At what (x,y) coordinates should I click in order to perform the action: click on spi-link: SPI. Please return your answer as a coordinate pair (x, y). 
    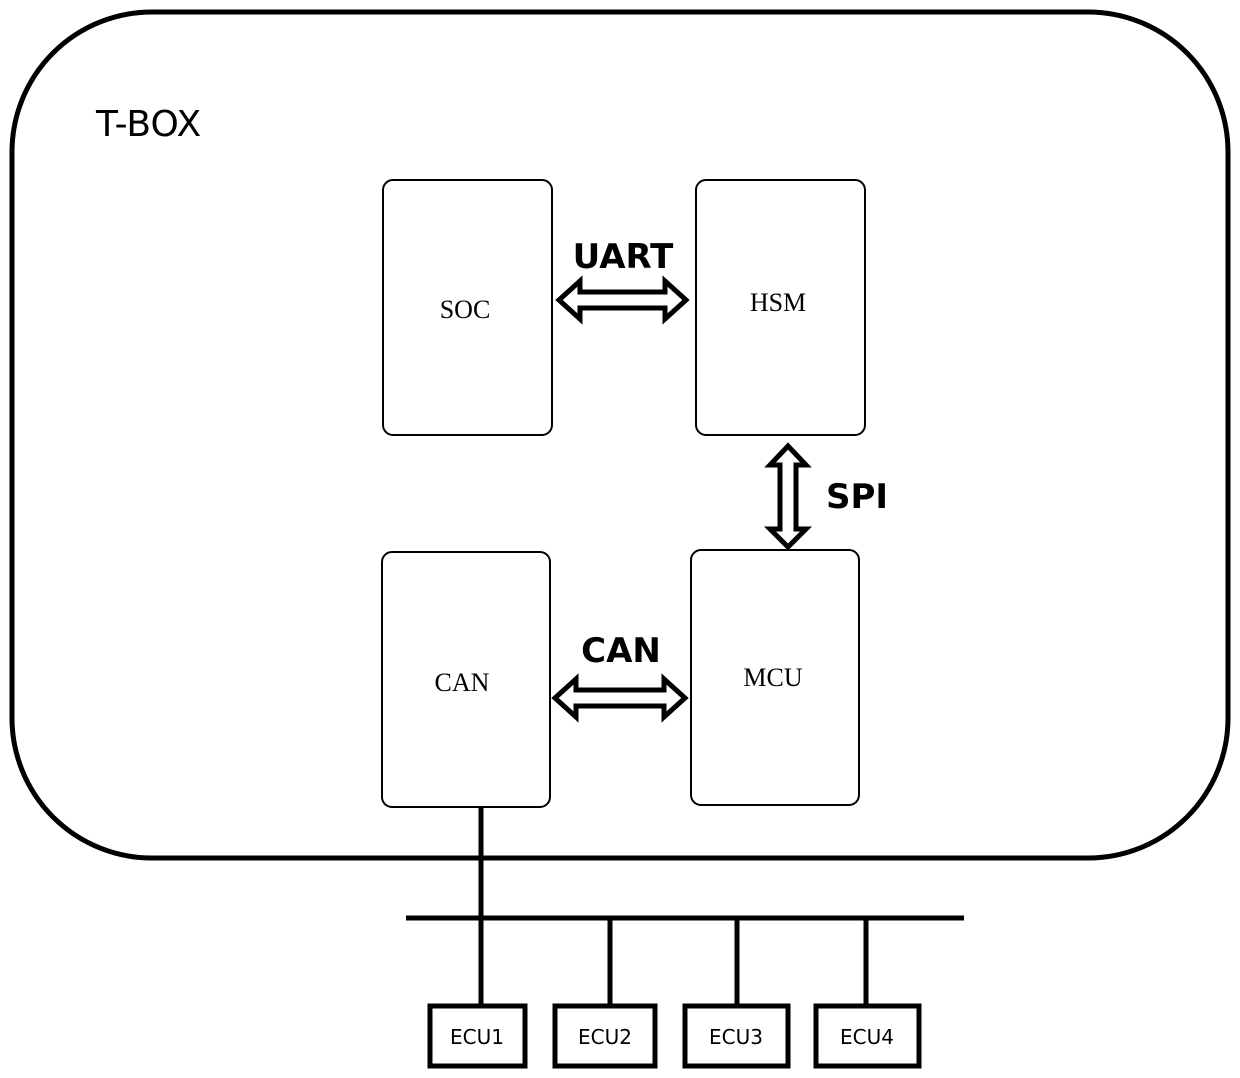
    Looking at the image, I should click on (825, 496).